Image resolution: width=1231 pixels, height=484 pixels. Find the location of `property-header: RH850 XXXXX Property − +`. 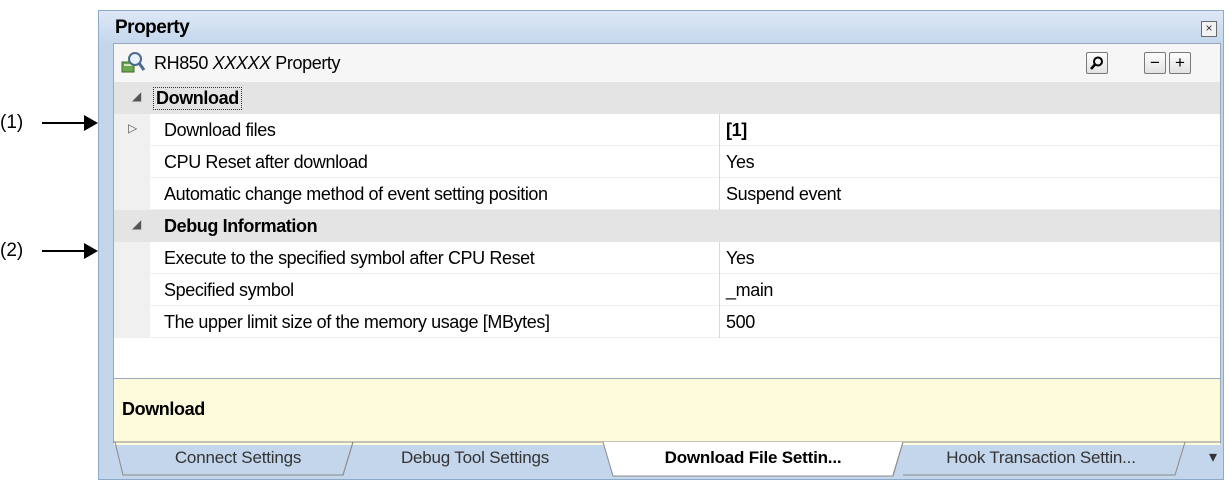

property-header: RH850 XXXXX Property − + is located at coordinates (667, 63).